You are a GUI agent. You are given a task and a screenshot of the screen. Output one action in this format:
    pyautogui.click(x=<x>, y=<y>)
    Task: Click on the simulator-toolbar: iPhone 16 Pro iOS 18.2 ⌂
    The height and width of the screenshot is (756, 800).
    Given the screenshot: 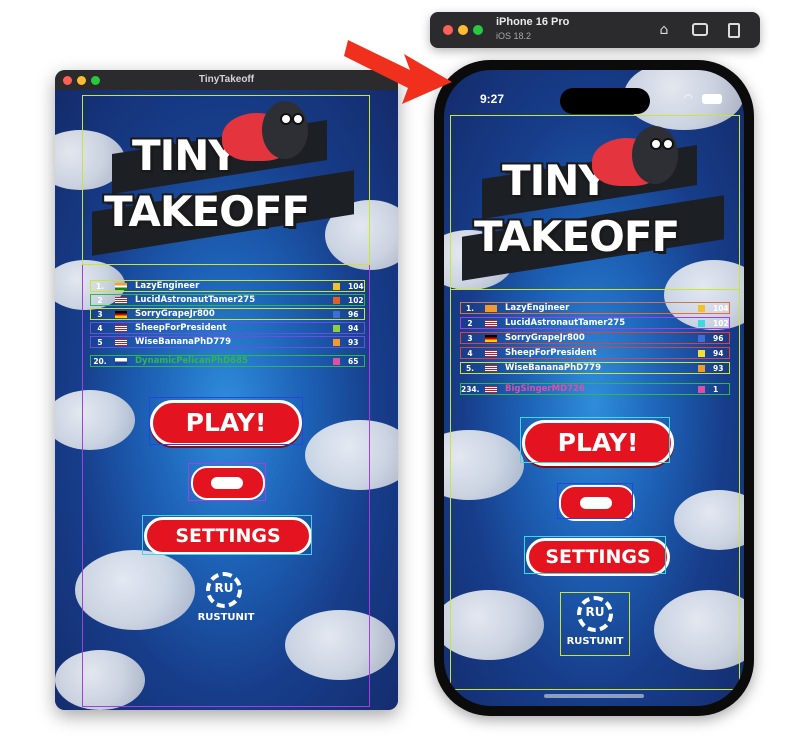 What is the action you would take?
    pyautogui.click(x=595, y=30)
    